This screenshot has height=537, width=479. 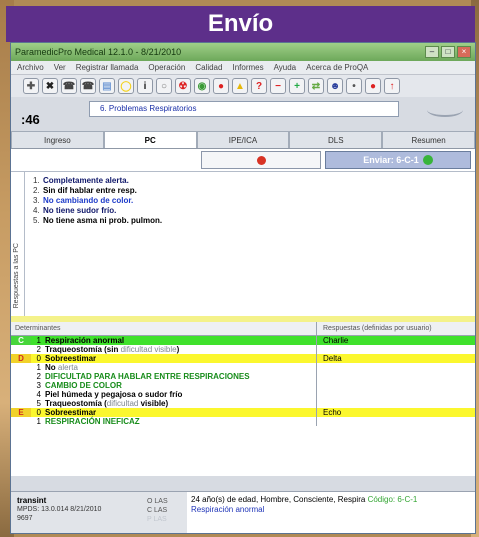 What do you see at coordinates (297, 86) in the screenshot?
I see `plus-icon: +` at bounding box center [297, 86].